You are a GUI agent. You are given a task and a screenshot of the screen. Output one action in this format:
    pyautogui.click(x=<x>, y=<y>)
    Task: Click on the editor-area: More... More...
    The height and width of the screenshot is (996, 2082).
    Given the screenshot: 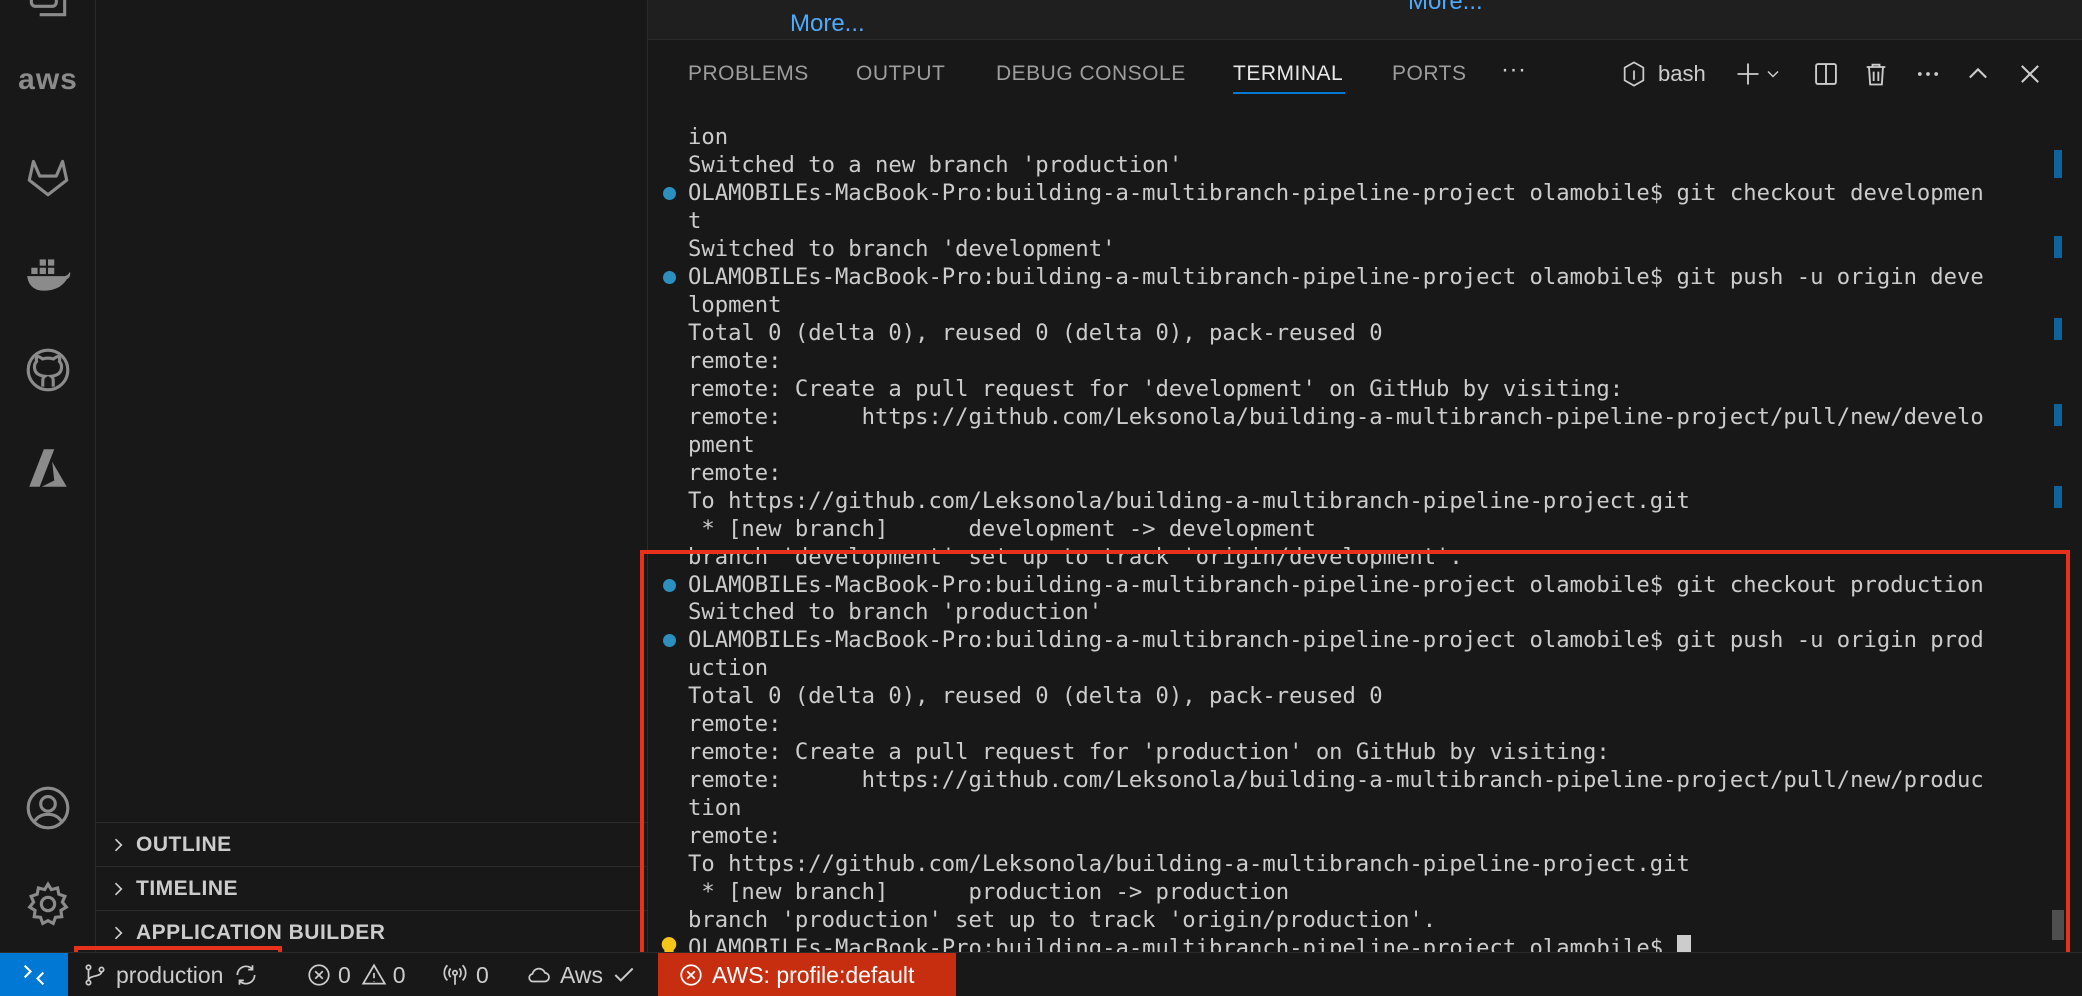 What is the action you would take?
    pyautogui.click(x=1365, y=20)
    